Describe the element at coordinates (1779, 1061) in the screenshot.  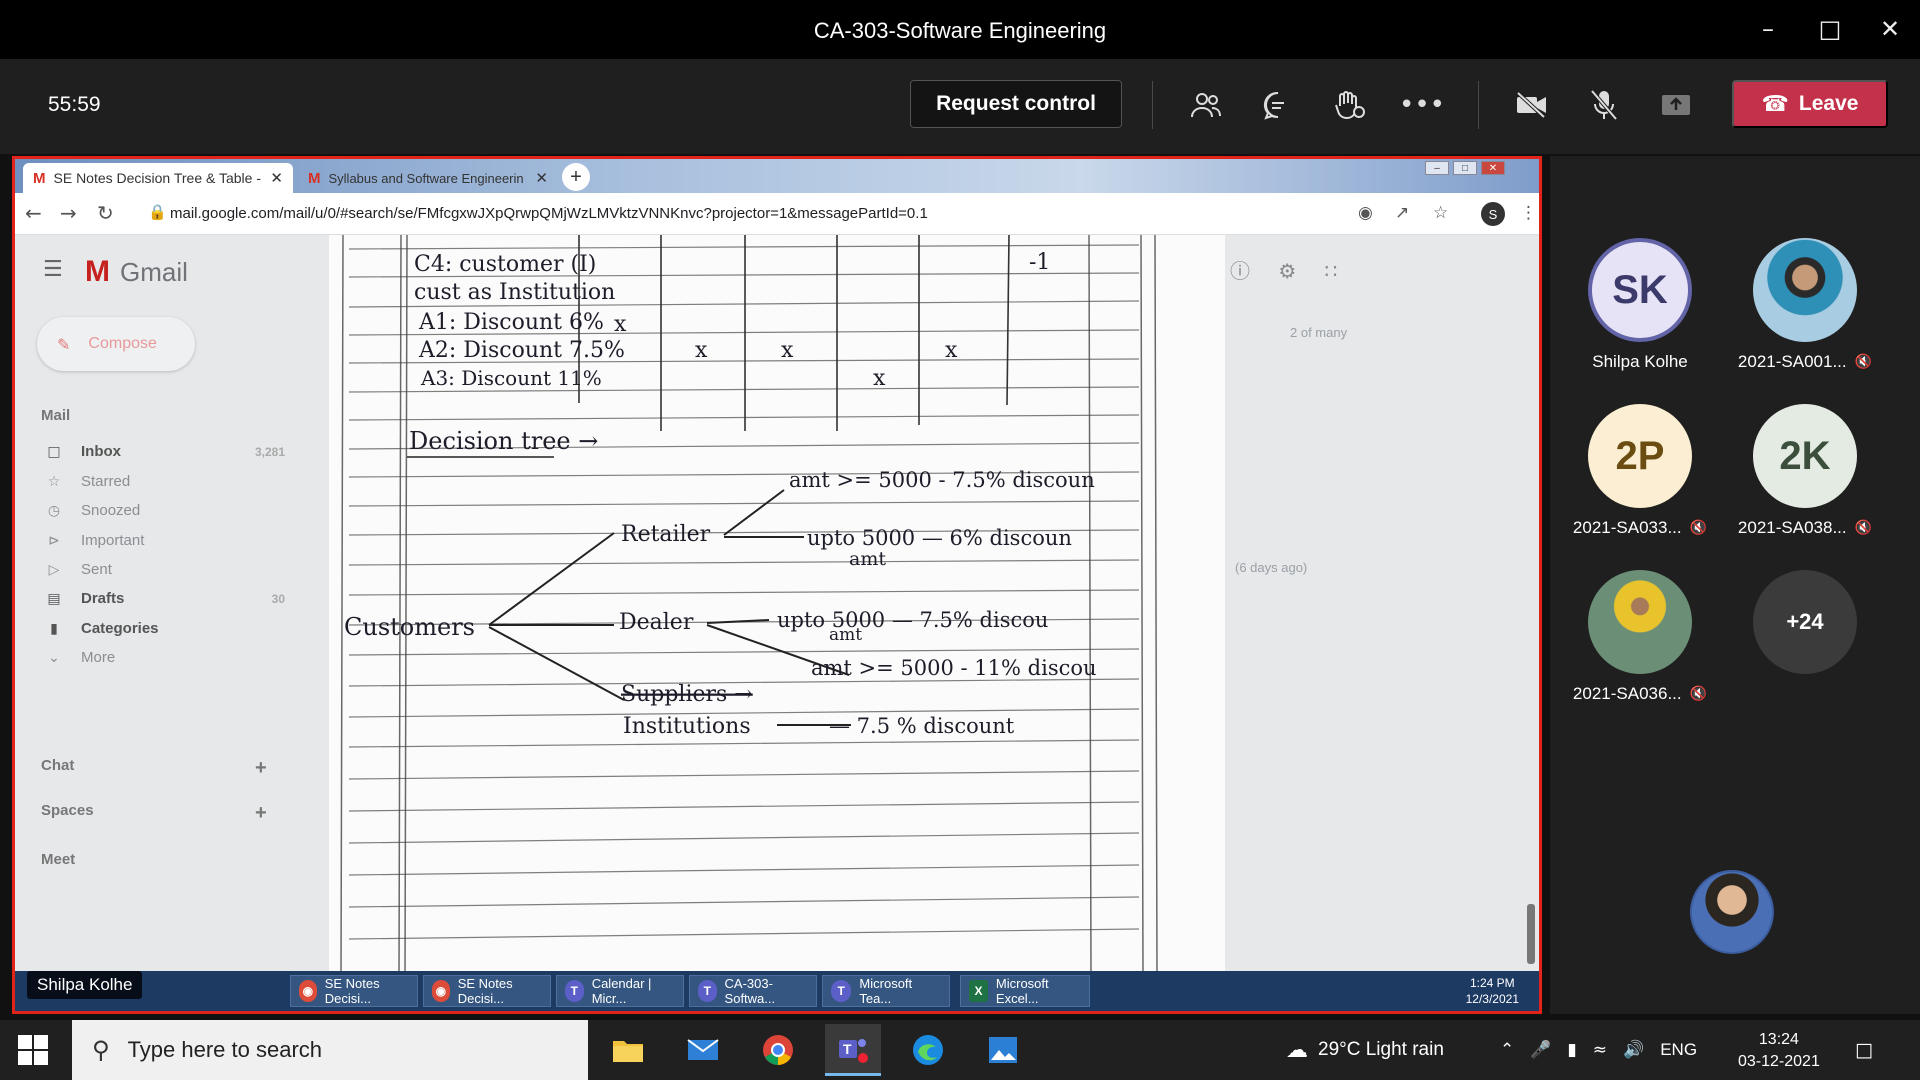
I see `clock-date: 03-12-2021` at that location.